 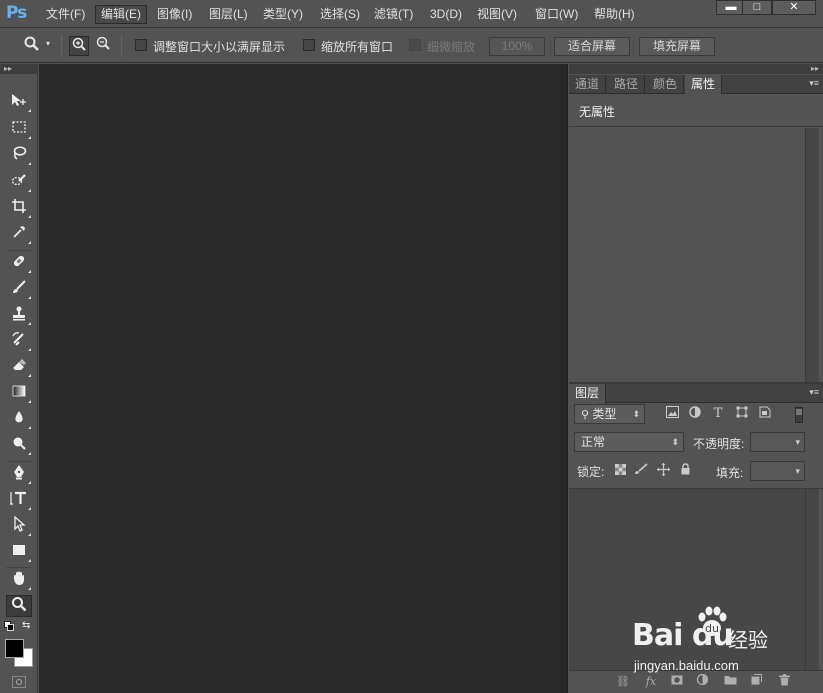 I want to click on quick-mask-icon, so click(x=19, y=682).